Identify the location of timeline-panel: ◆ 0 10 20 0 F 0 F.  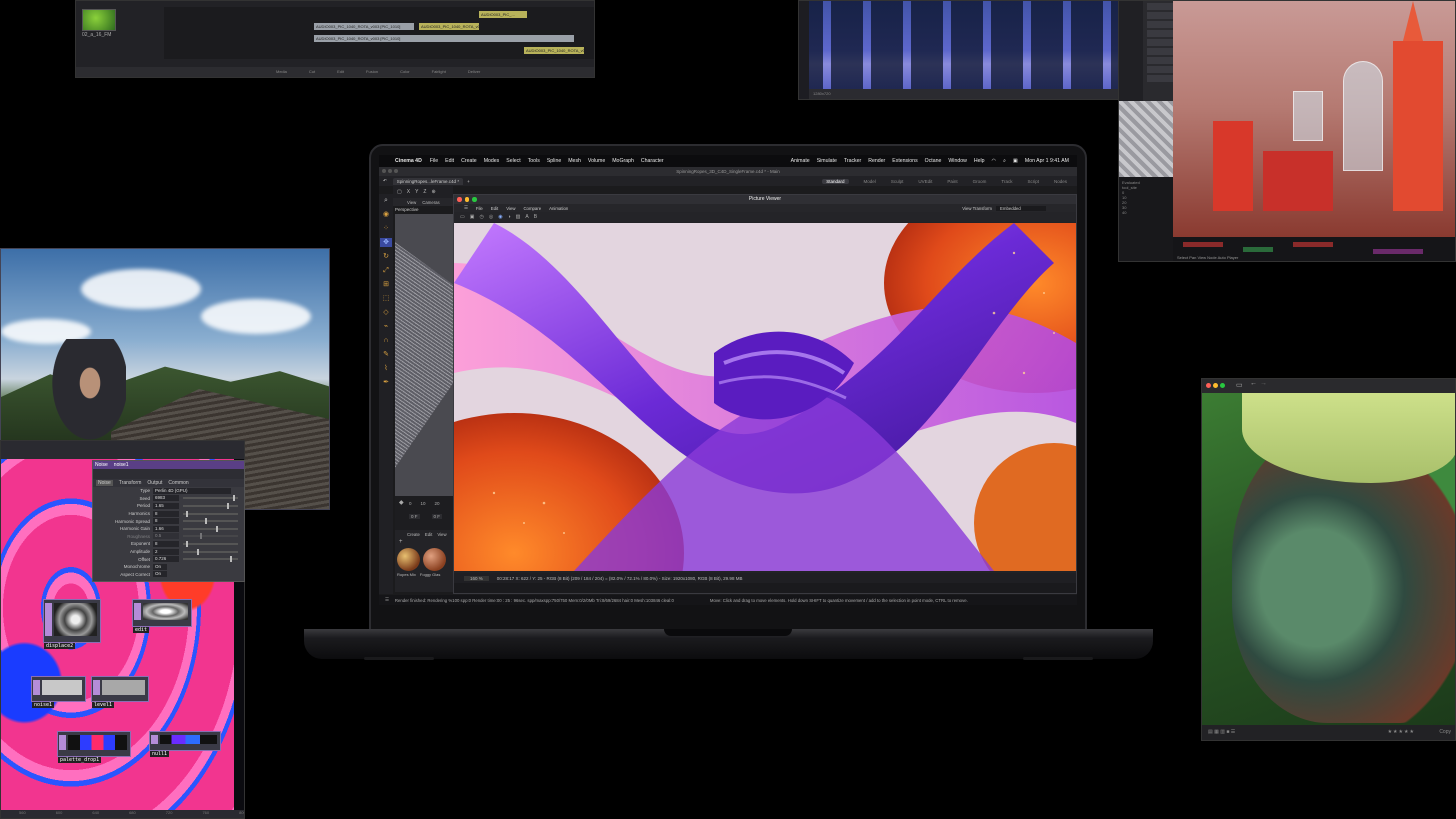
(424, 513).